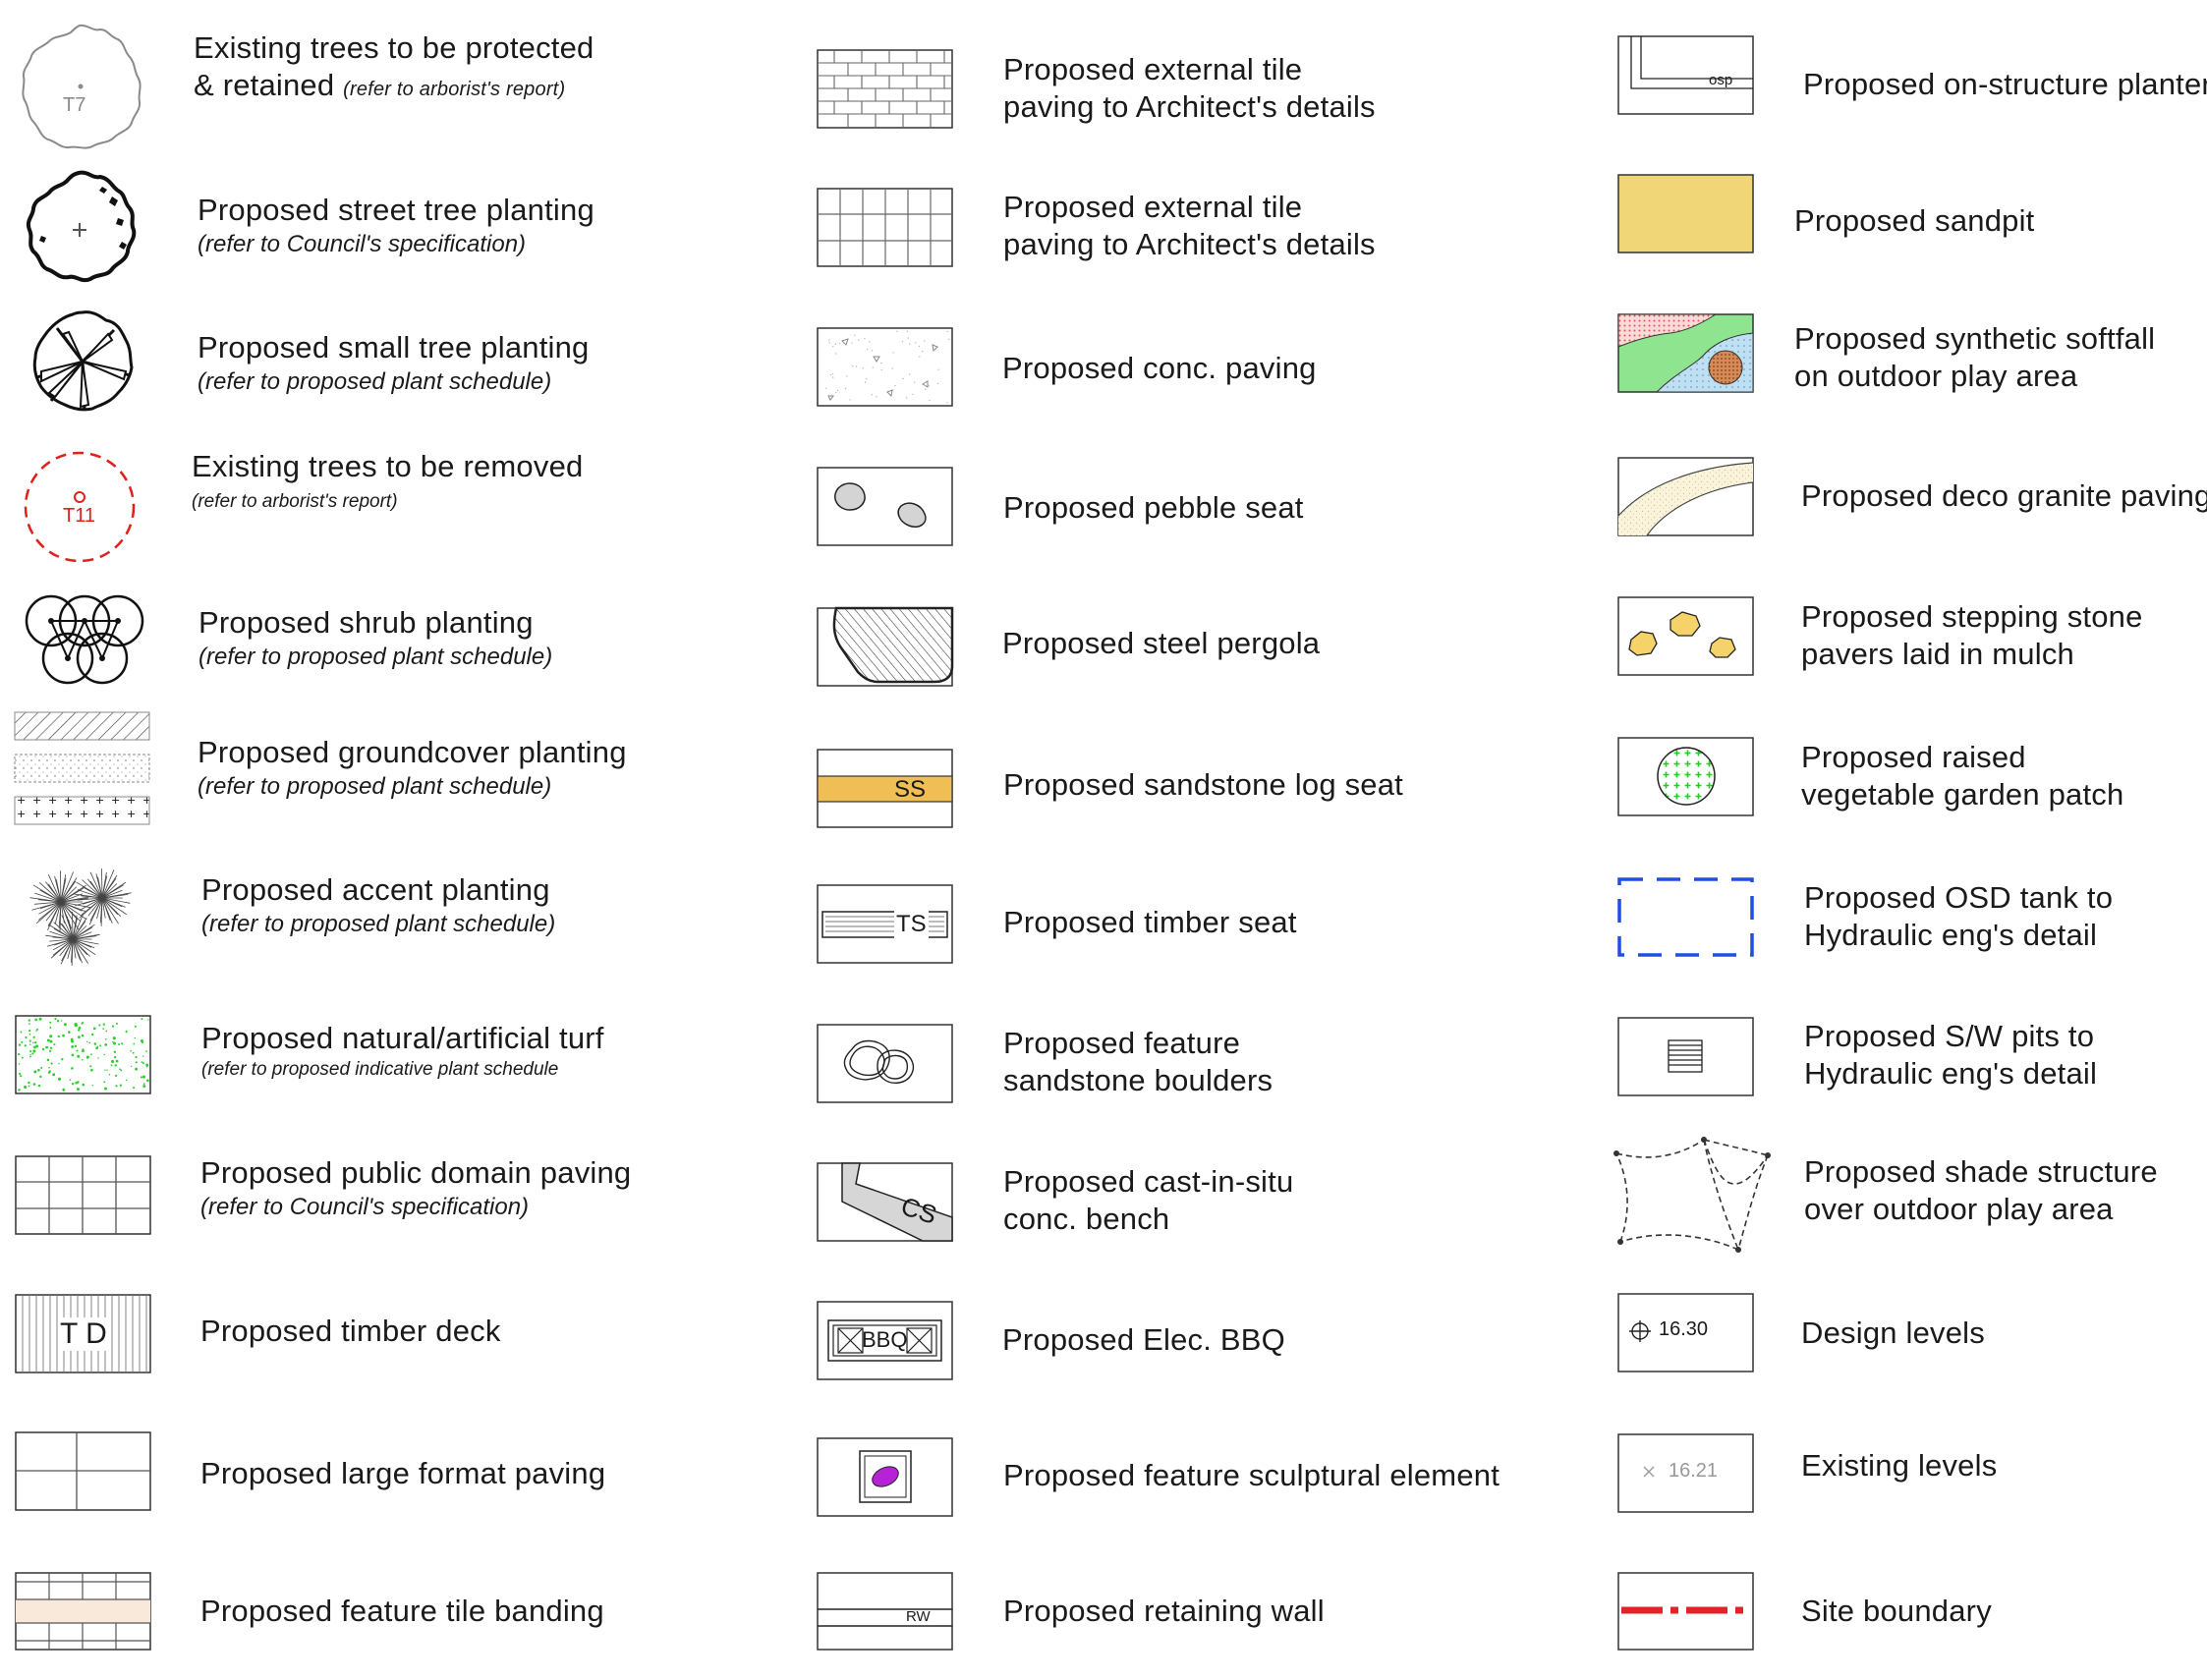  I want to click on legend-label-2: Hydraulic eng's detail, so click(1951, 935).